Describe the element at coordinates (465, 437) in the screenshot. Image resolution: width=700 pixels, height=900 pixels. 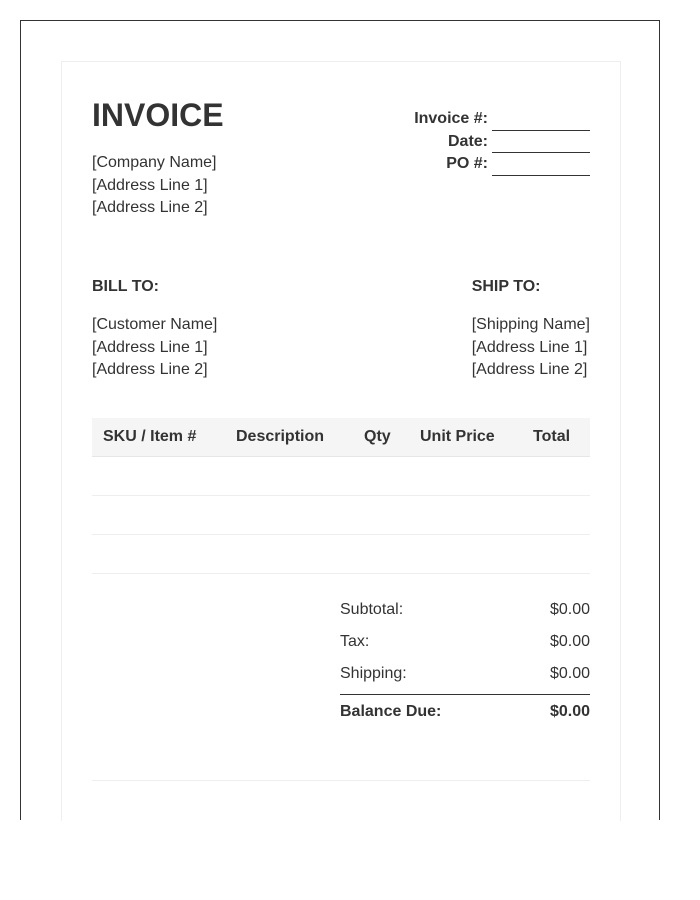
I see `column-header-unit-price: Unit Price` at that location.